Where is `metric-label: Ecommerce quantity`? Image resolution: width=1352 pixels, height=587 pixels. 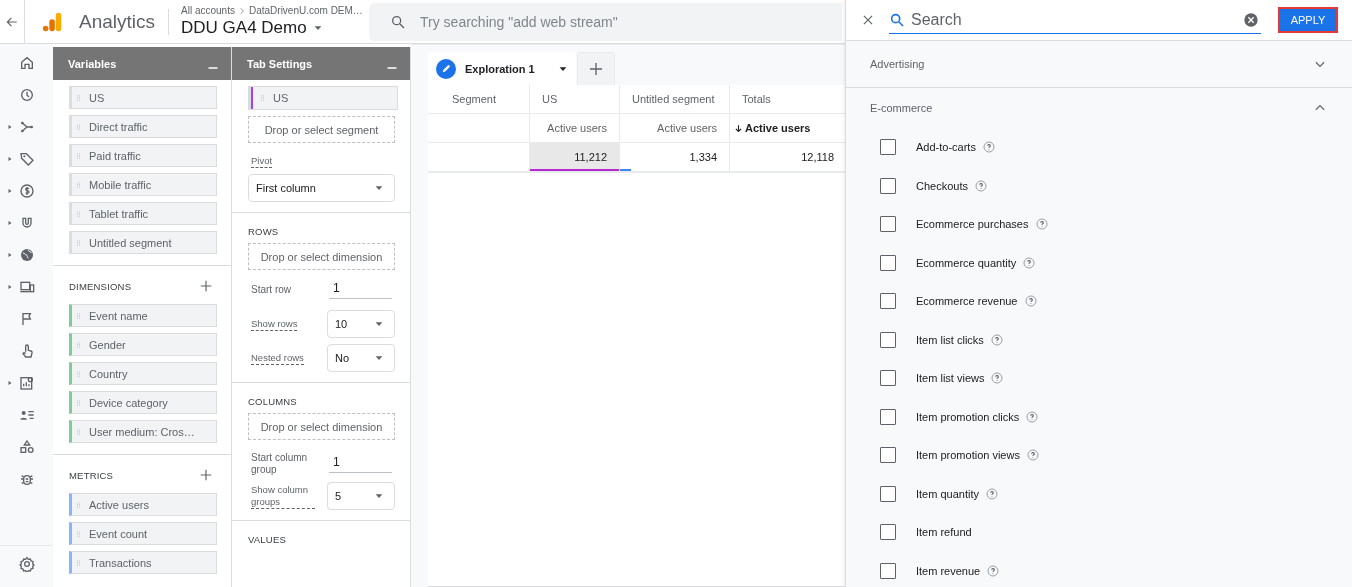
metric-label: Ecommerce quantity is located at coordinates (966, 262).